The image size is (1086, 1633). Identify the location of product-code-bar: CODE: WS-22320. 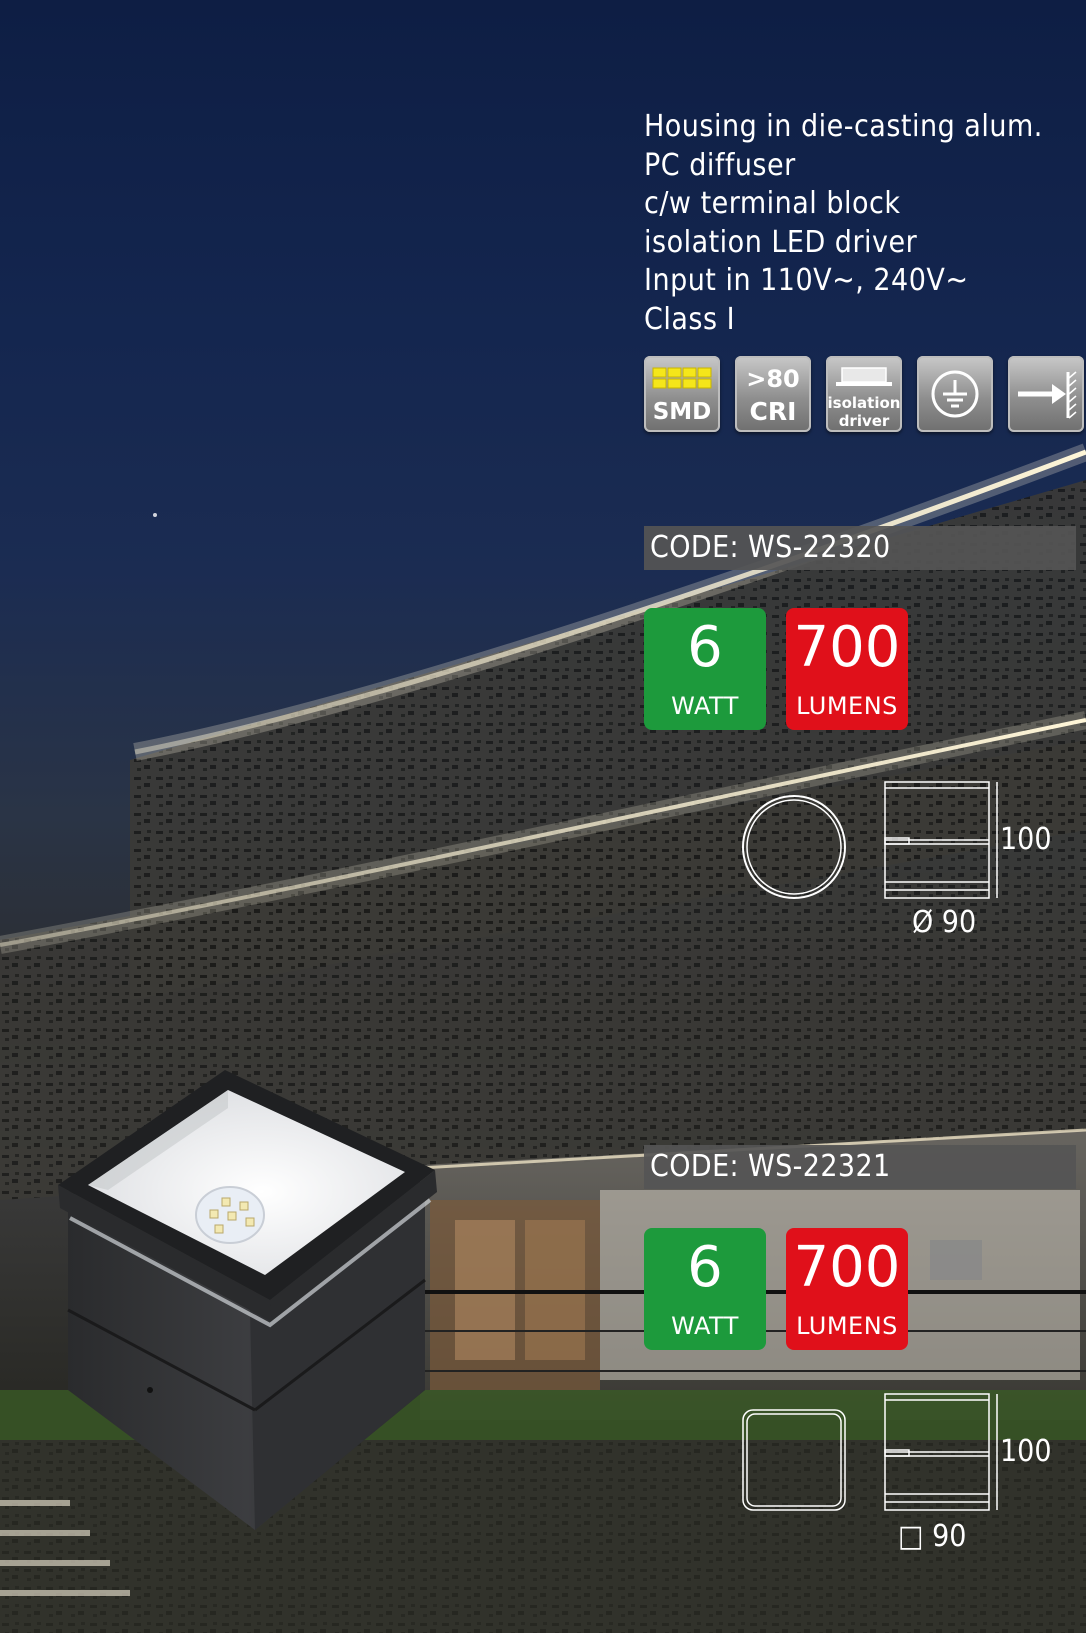
(860, 548).